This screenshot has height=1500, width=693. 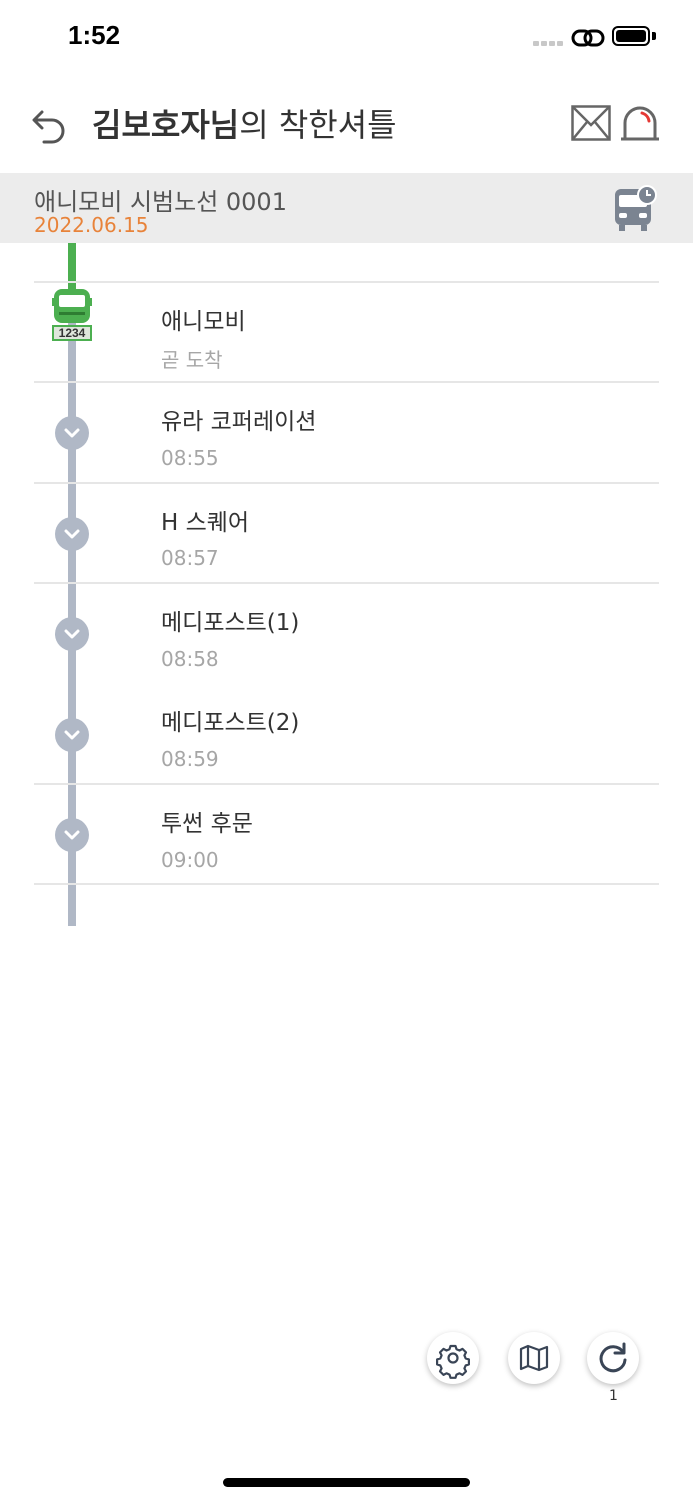 I want to click on siren-icon, so click(x=640, y=125).